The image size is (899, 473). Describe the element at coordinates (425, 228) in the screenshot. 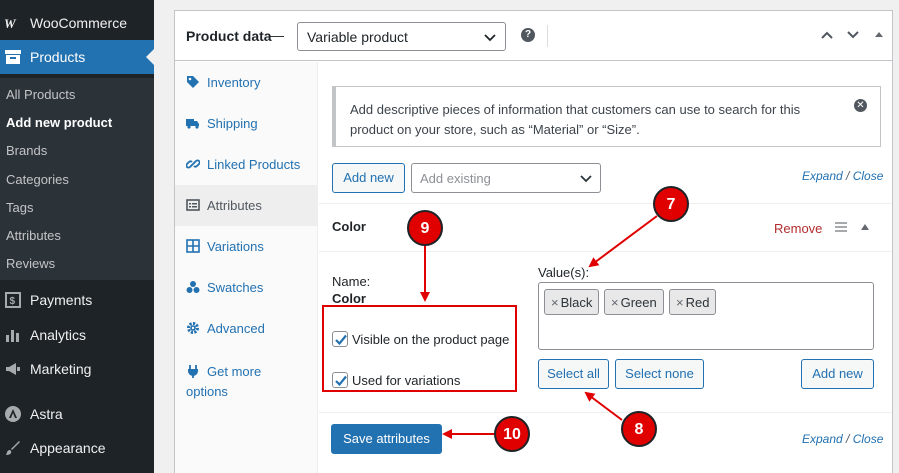

I see `callout-badge-9: 9` at that location.